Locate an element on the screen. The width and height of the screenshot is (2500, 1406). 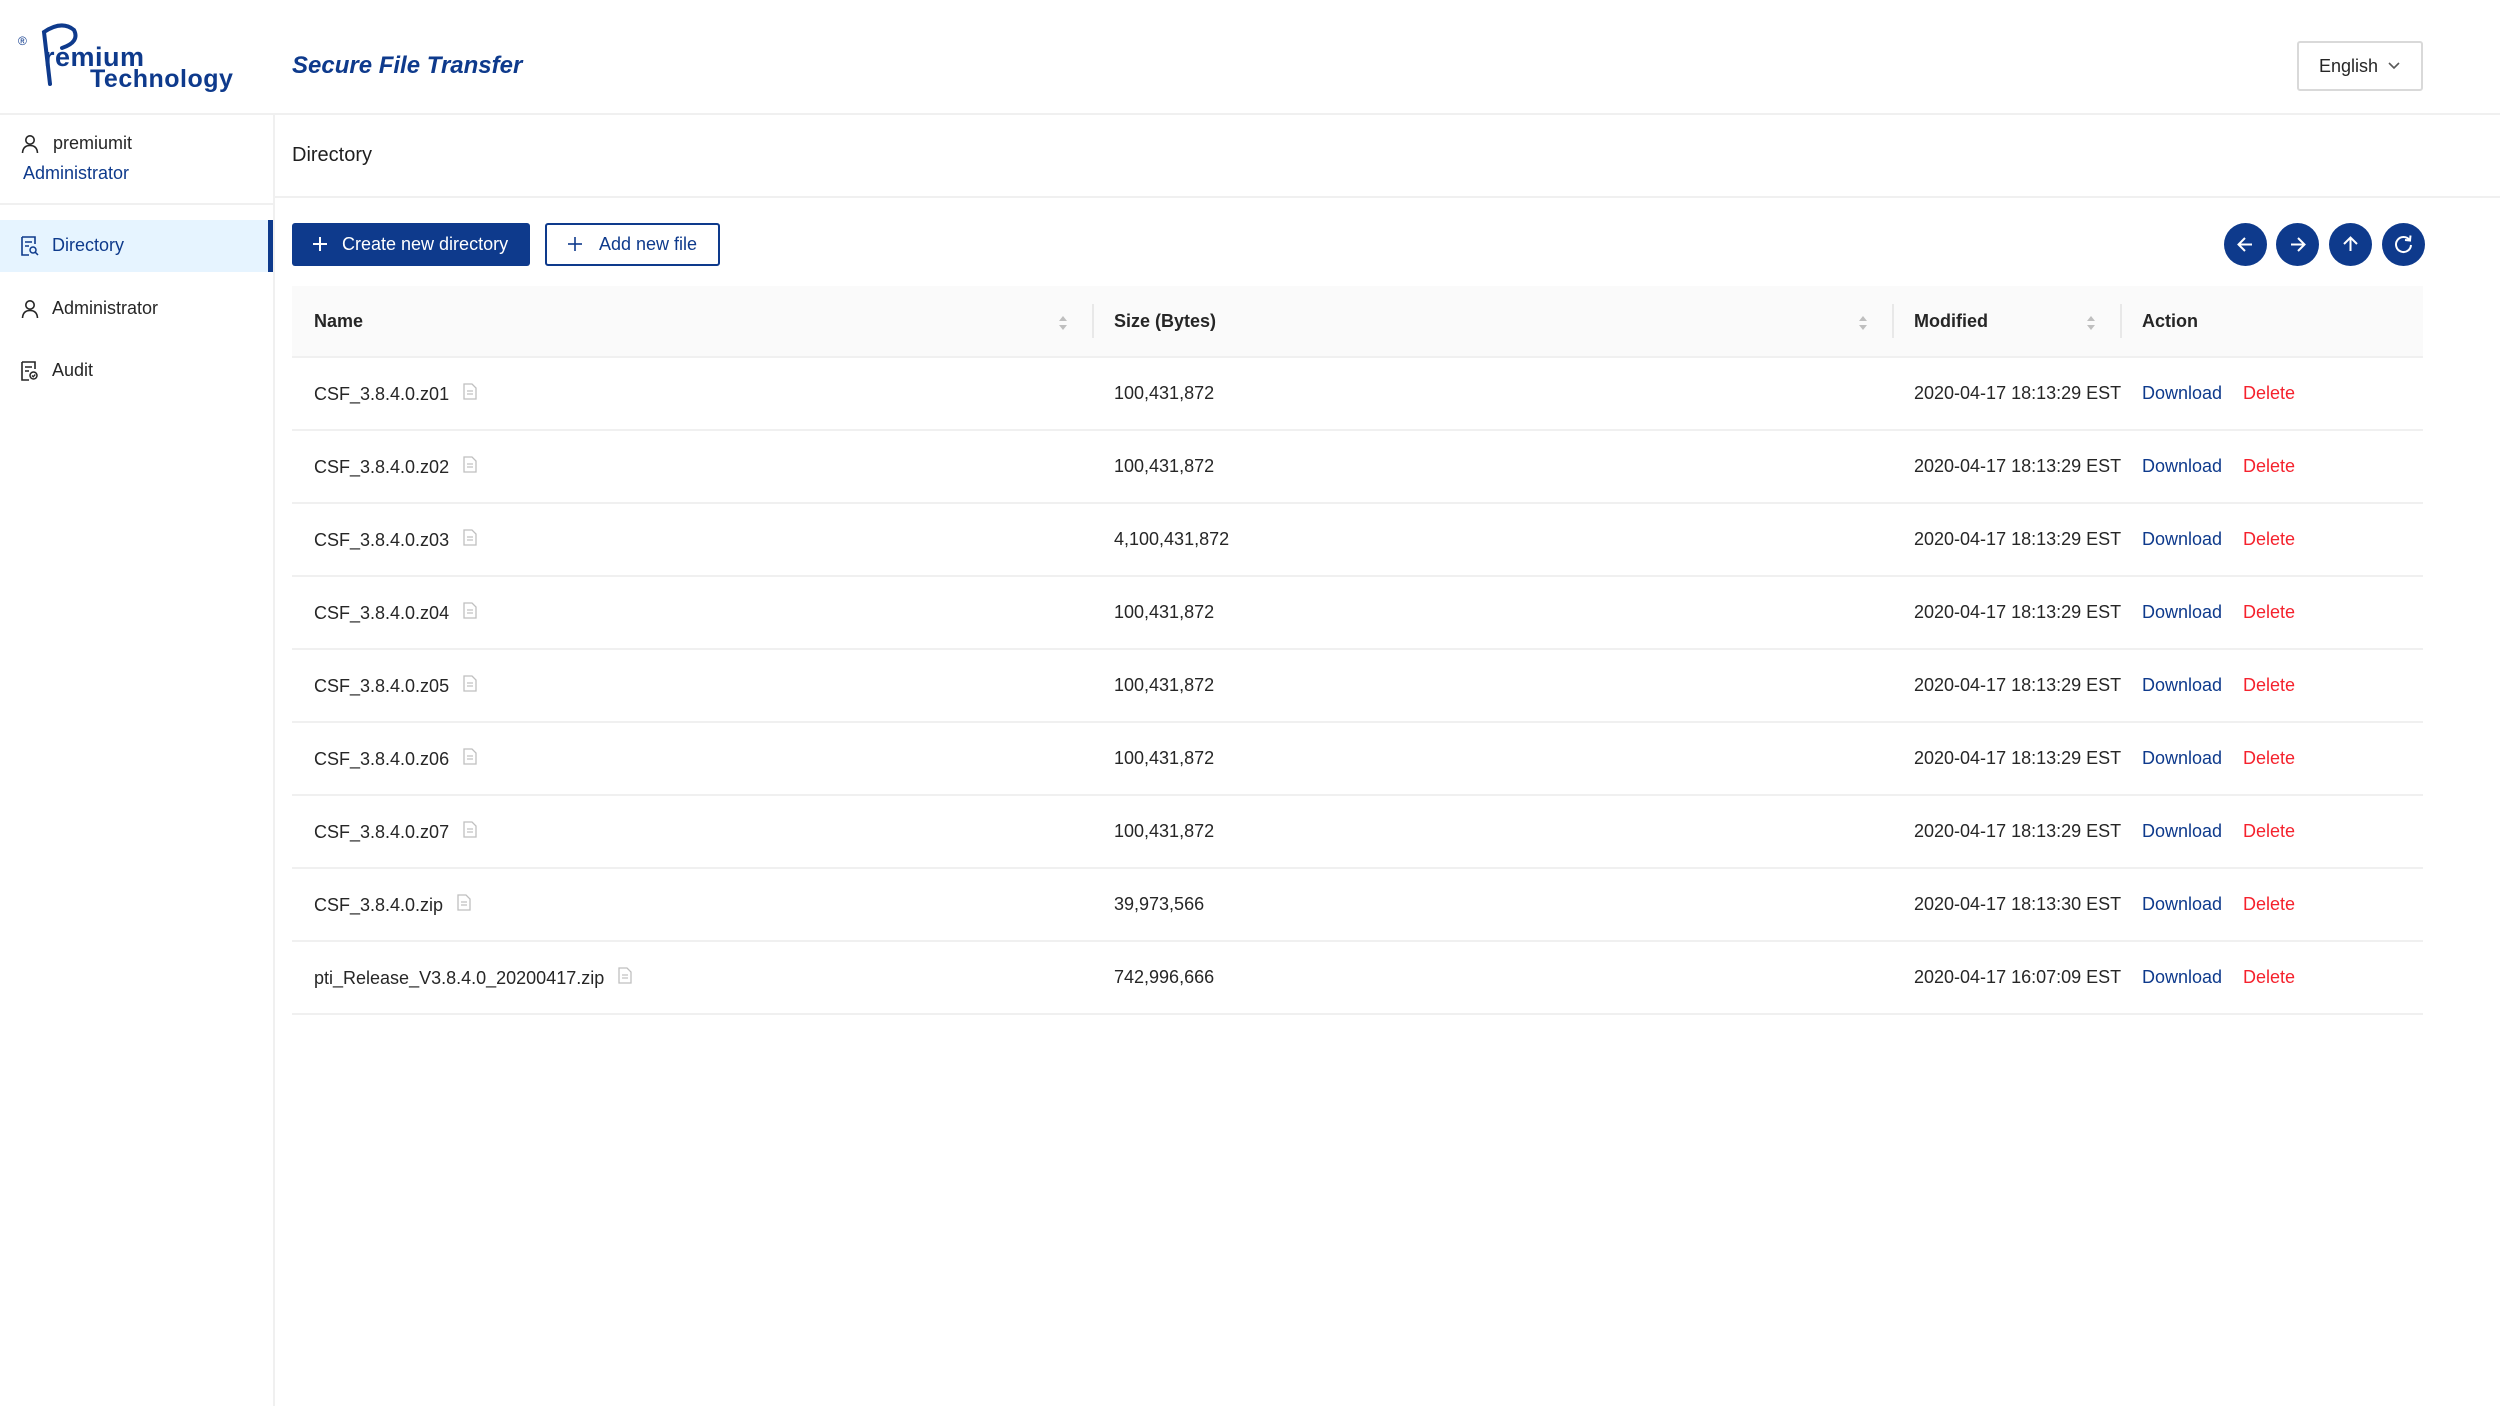
file-name-cell: CSF_3.8.4.0.zip is located at coordinates (392, 905).